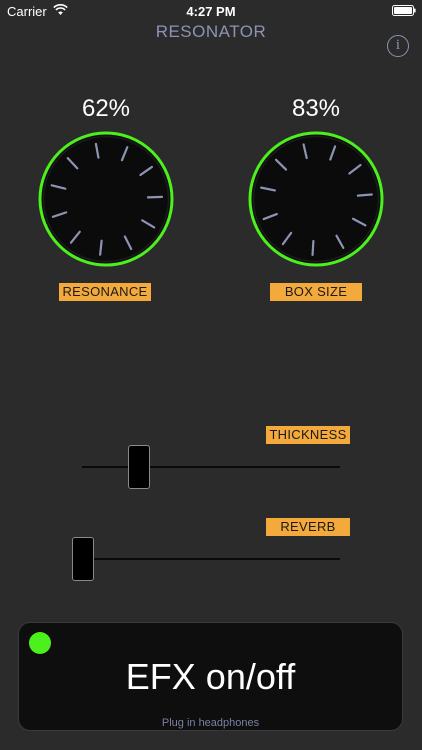 Image resolution: width=422 pixels, height=750 pixels. What do you see at coordinates (211, 467) in the screenshot?
I see `thickness-slider-track` at bounding box center [211, 467].